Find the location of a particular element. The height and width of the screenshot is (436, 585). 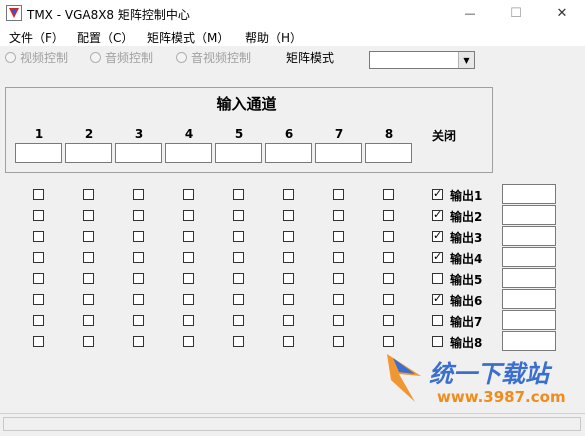

menu-matrix-mode: 矩阵模式（M） is located at coordinates (188, 37).